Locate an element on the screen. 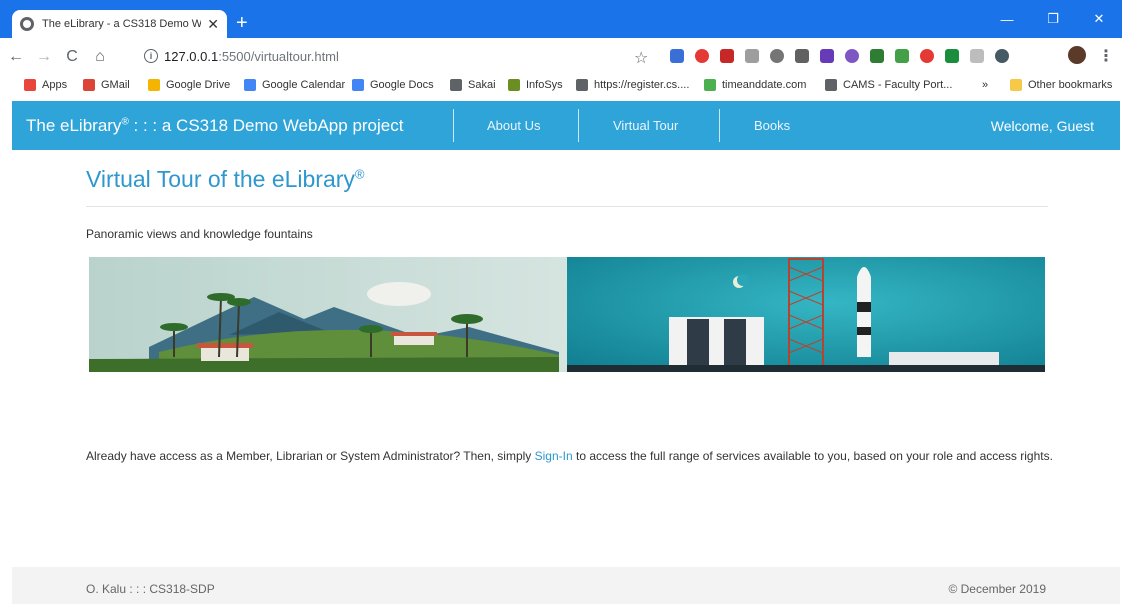  bookmark-item: Sakai is located at coordinates (473, 85).